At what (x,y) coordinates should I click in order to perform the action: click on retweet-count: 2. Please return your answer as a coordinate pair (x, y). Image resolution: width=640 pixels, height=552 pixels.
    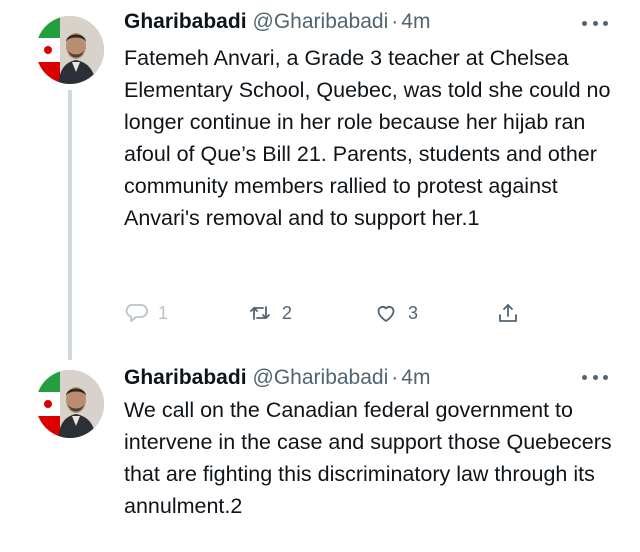
    Looking at the image, I should click on (287, 312).